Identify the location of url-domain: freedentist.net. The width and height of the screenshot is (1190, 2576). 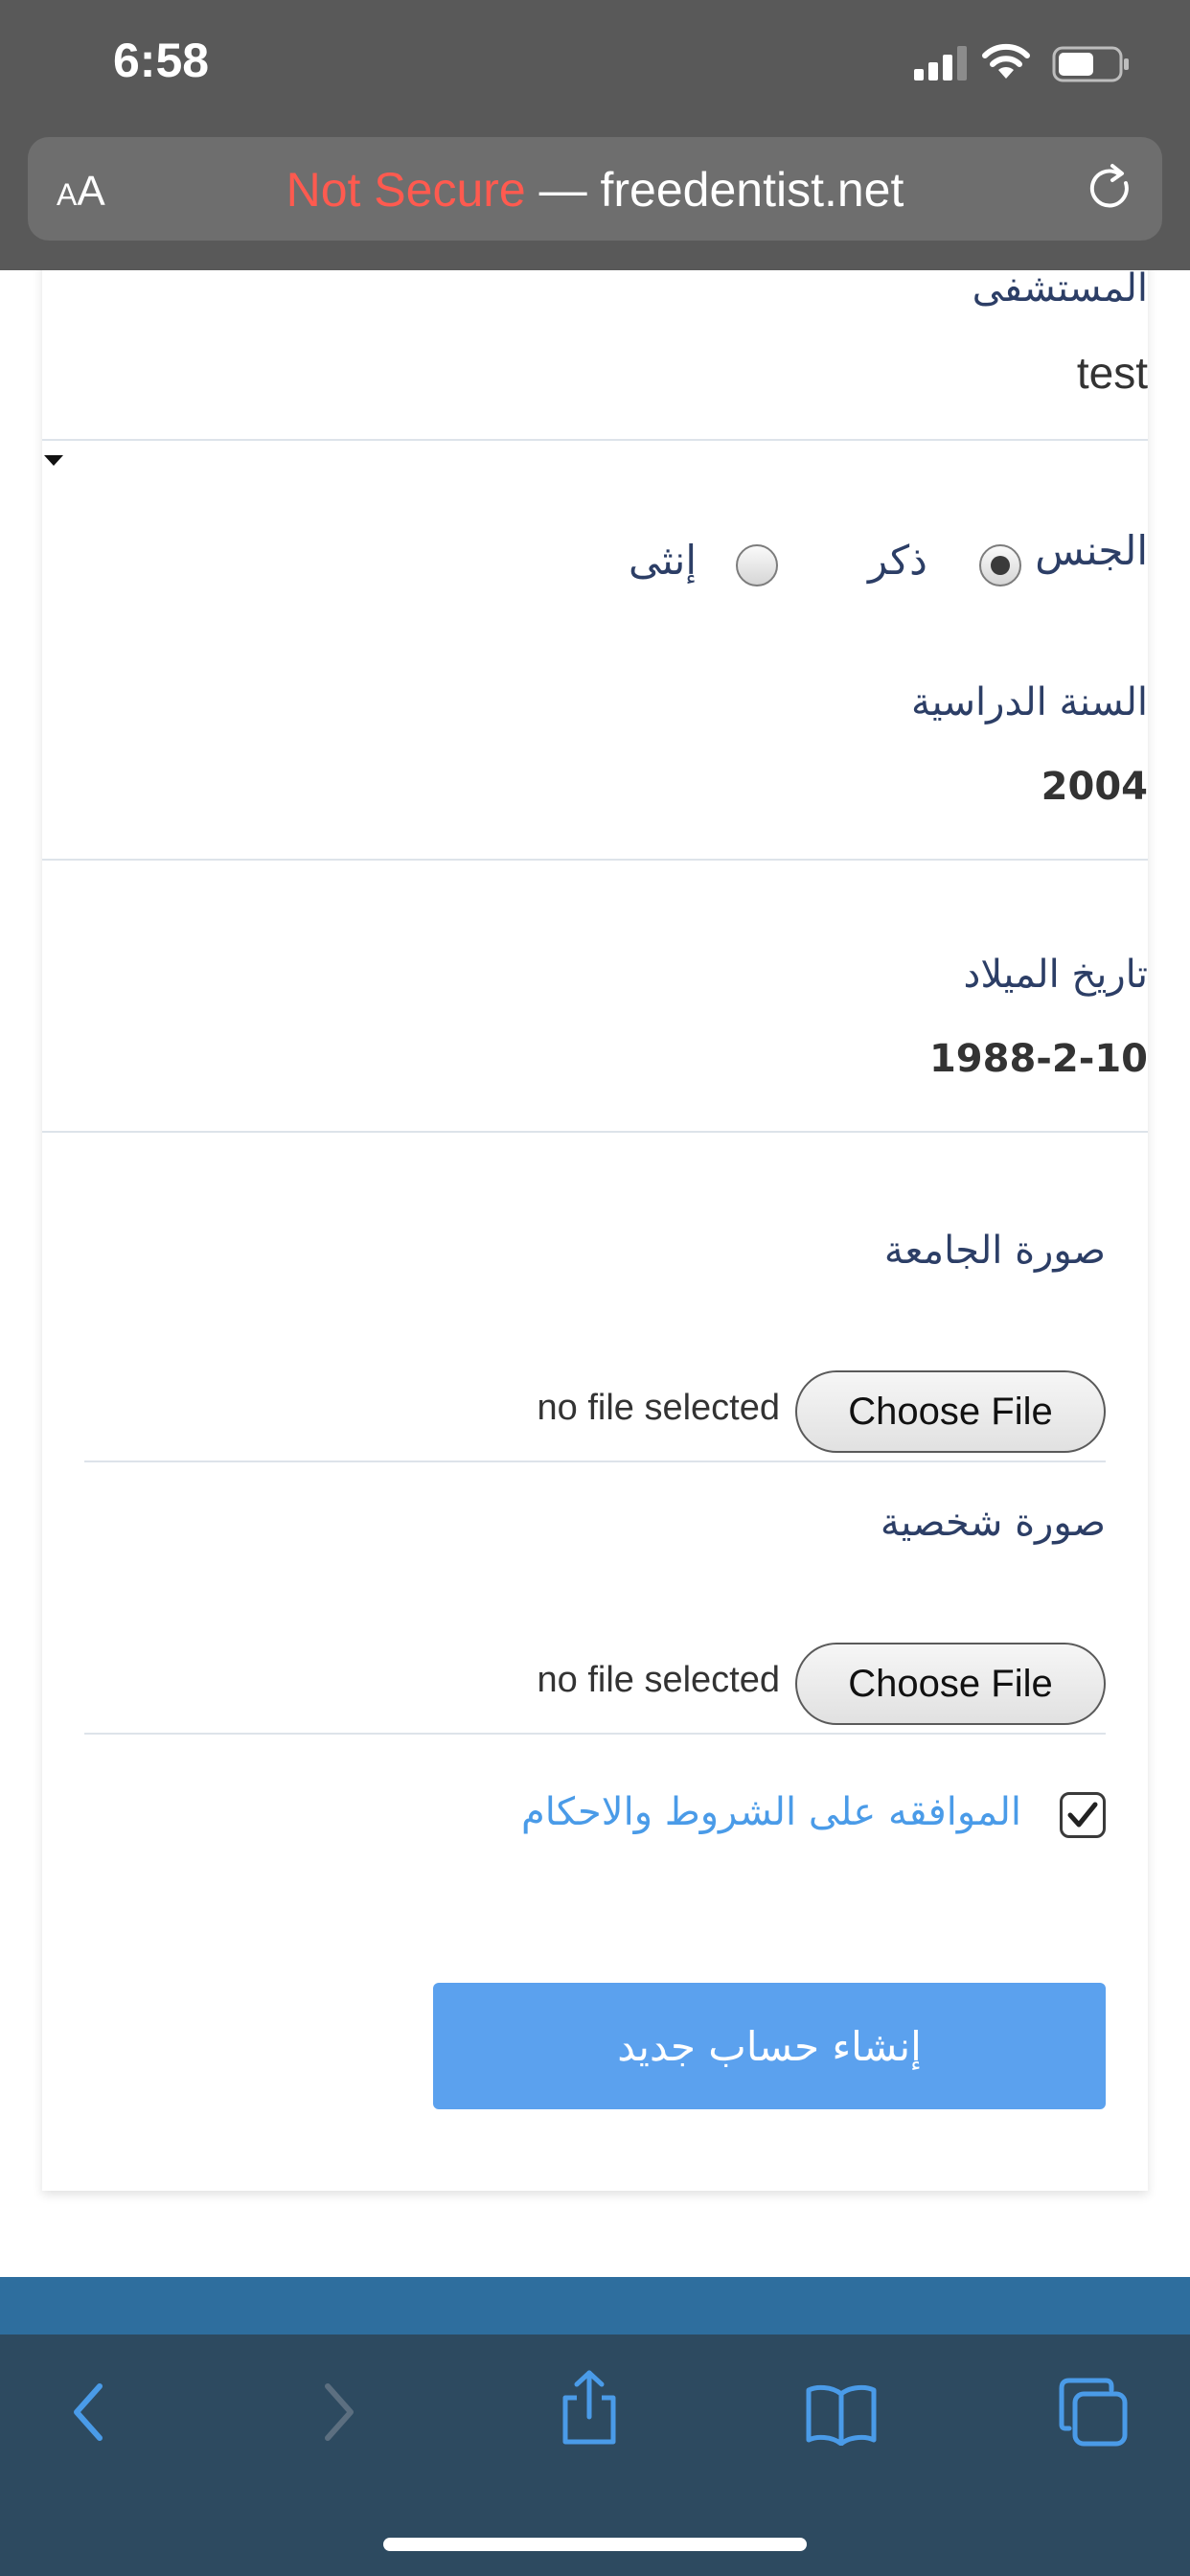
(752, 190).